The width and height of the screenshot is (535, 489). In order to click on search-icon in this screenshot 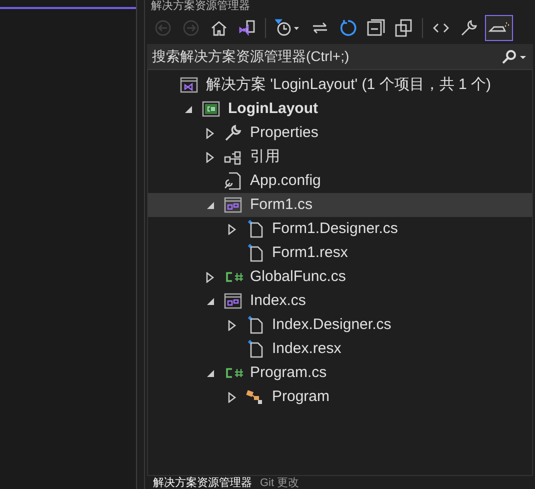, I will do `click(514, 57)`.